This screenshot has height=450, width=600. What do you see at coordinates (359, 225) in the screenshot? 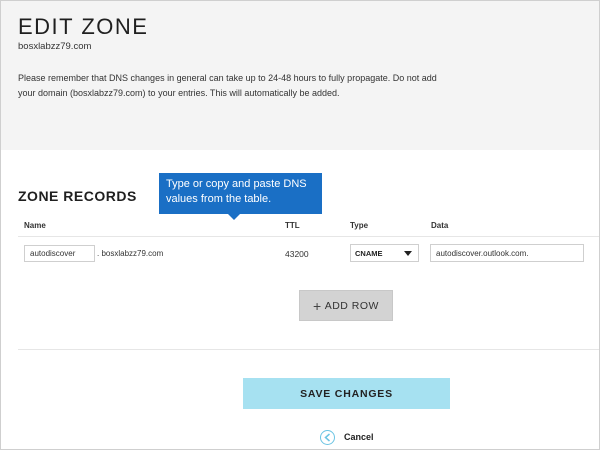
I see `column-header-type: Type` at bounding box center [359, 225].